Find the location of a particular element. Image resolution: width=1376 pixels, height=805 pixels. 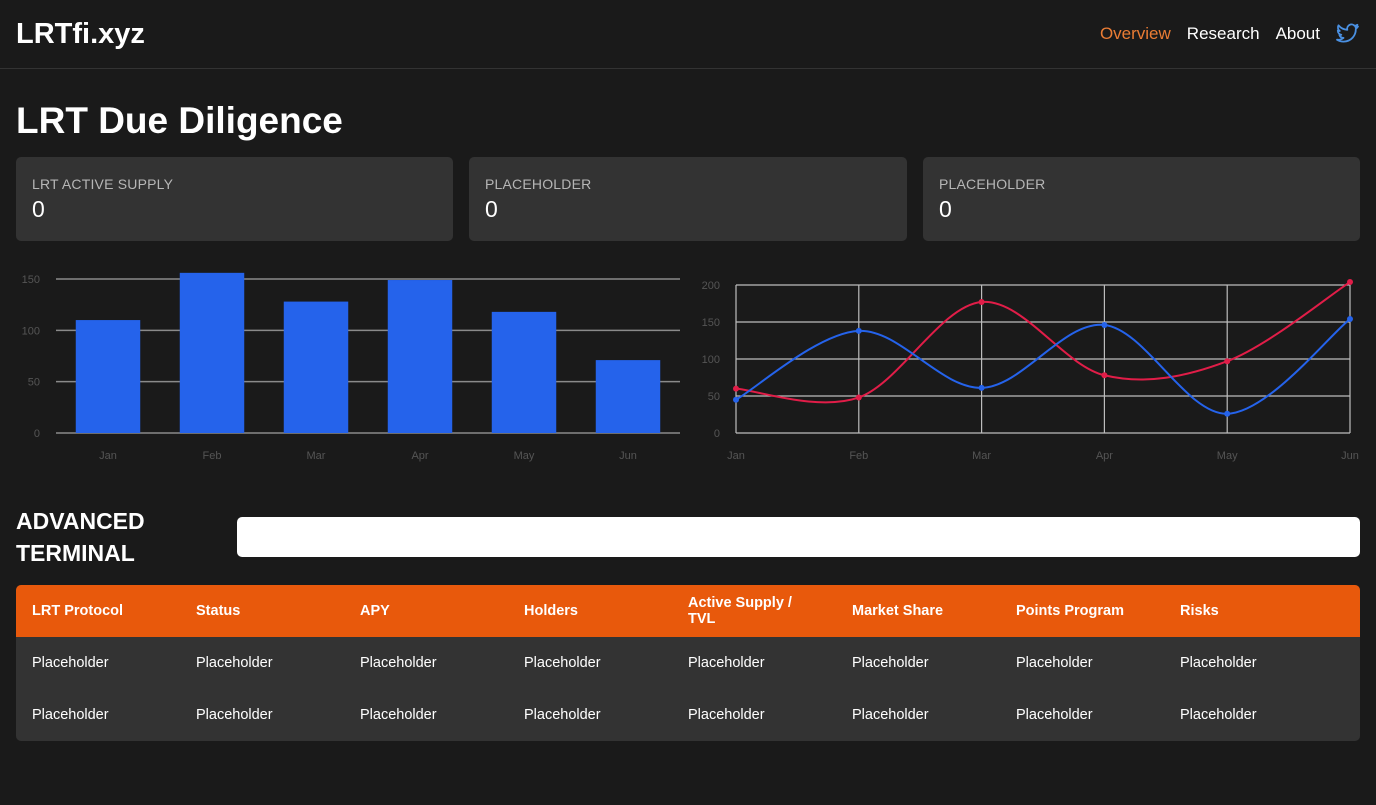

column-header-risks: Risks is located at coordinates (1262, 611).